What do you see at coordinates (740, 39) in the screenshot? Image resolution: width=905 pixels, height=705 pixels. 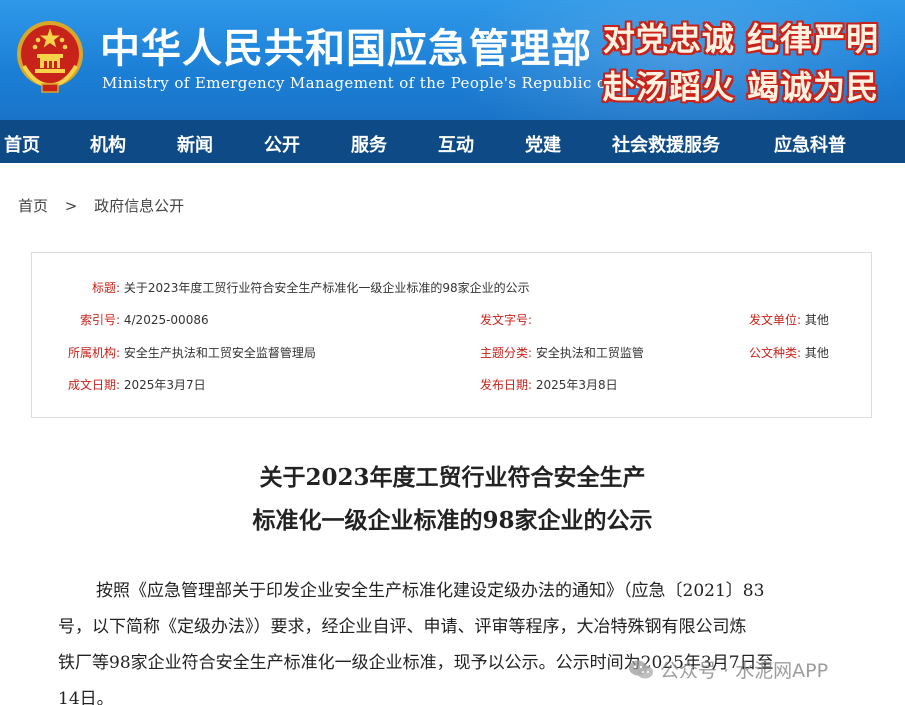 I see `slogan-line-1: 对党忠诚 纪律严明` at bounding box center [740, 39].